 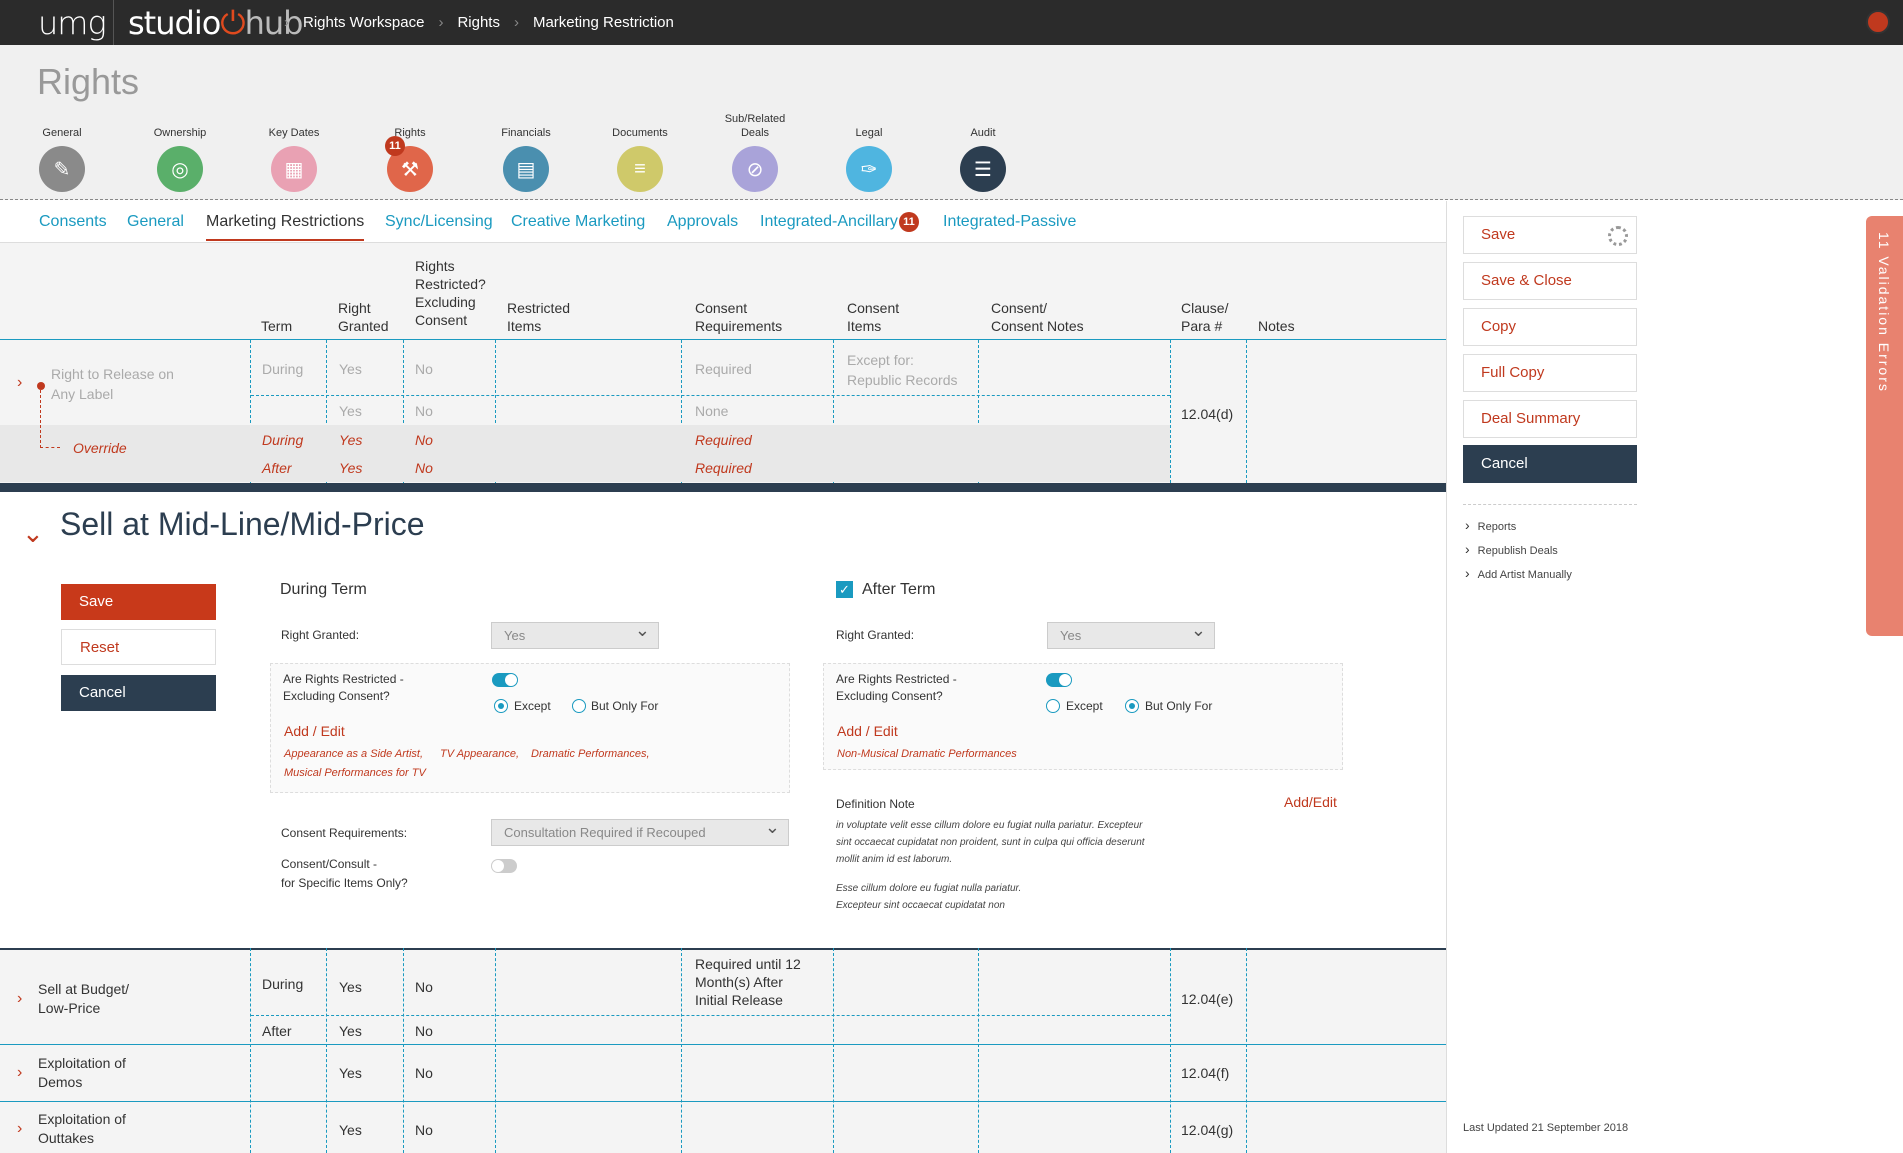 What do you see at coordinates (363, 22) in the screenshot?
I see `breadcrumb-rights-workspace: Rights Workspace` at bounding box center [363, 22].